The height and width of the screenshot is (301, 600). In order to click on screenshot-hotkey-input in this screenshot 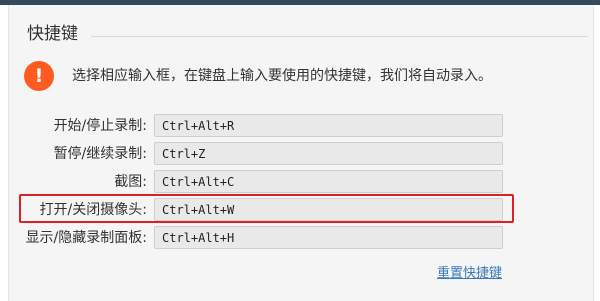, I will do `click(328, 181)`.